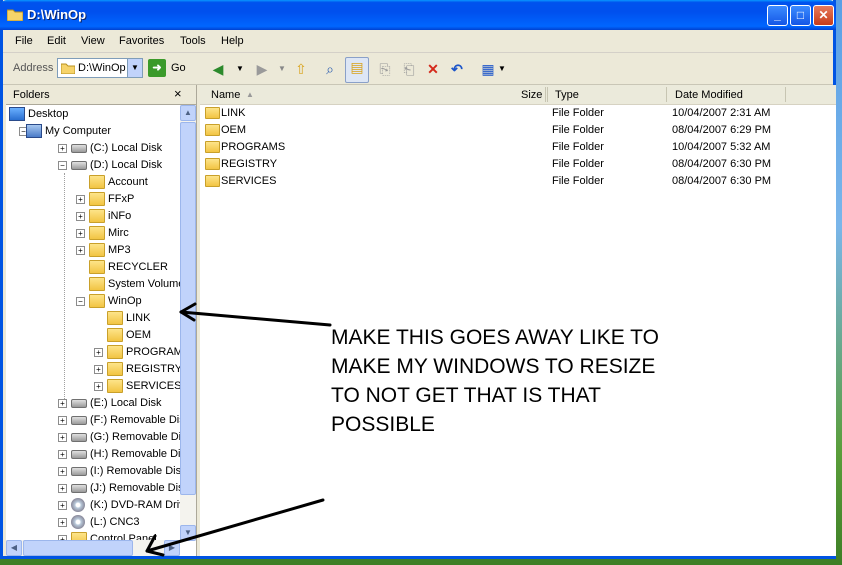  Describe the element at coordinates (235, 525) in the screenshot. I see `arrow-to-horizontal-scrollbar` at that location.